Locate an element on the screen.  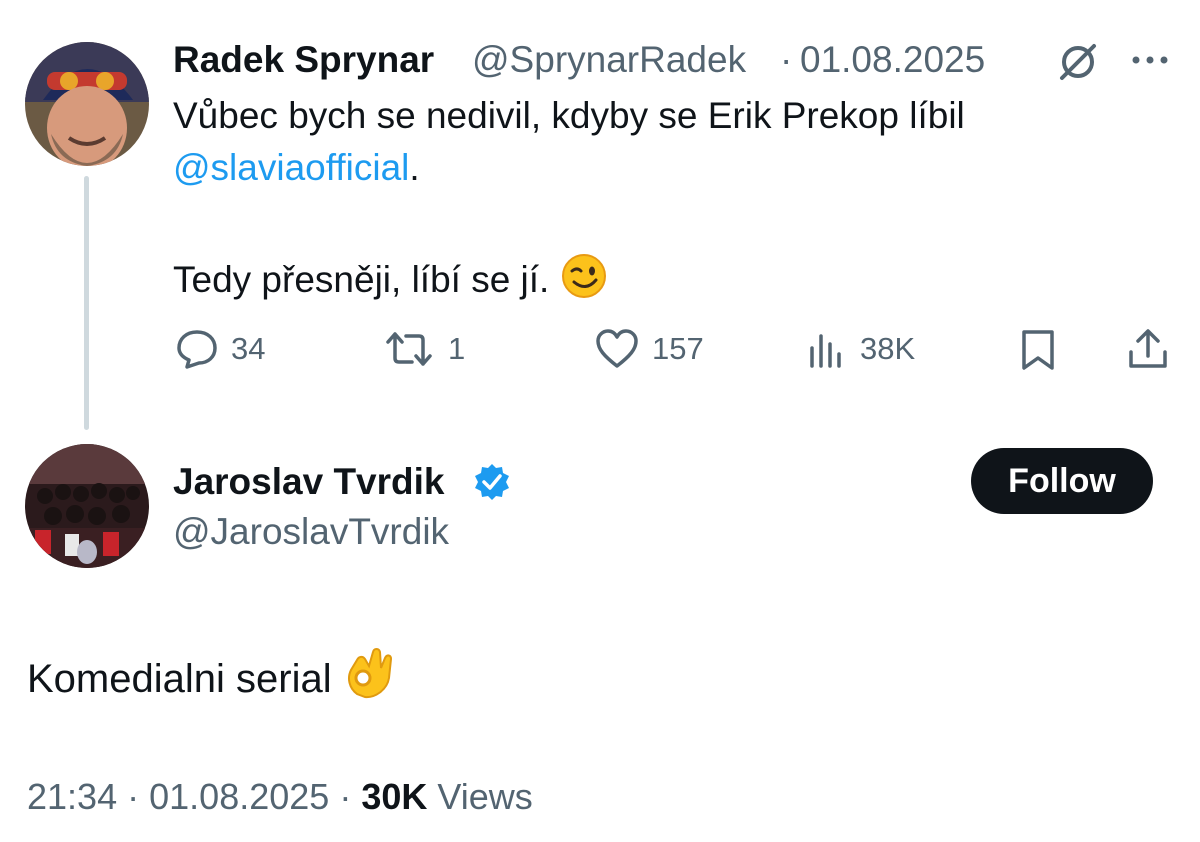
views-action: 38K is located at coordinates (860, 349).